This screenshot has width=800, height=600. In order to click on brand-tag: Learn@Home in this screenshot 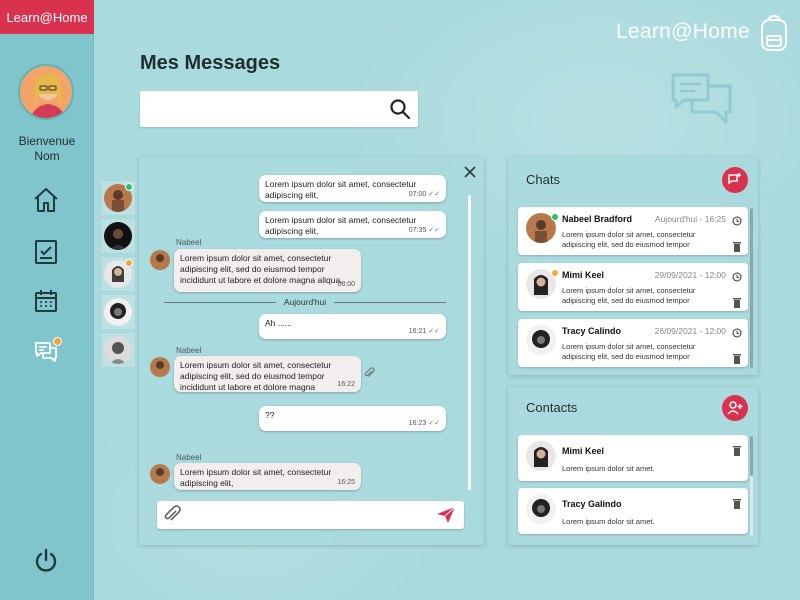, I will do `click(47, 17)`.